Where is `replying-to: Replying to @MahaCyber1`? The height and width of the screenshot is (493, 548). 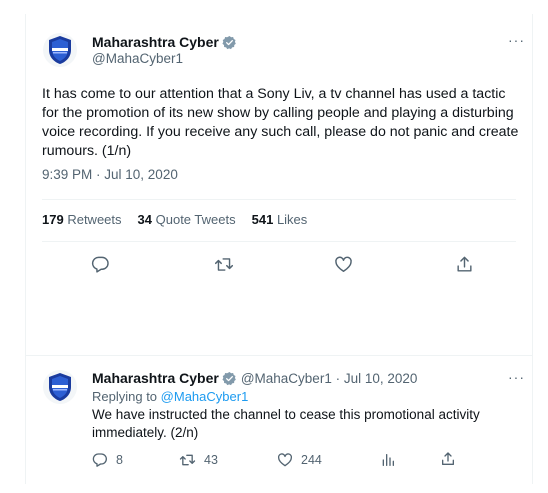 replying-to: Replying to @MahaCyber1 is located at coordinates (170, 396).